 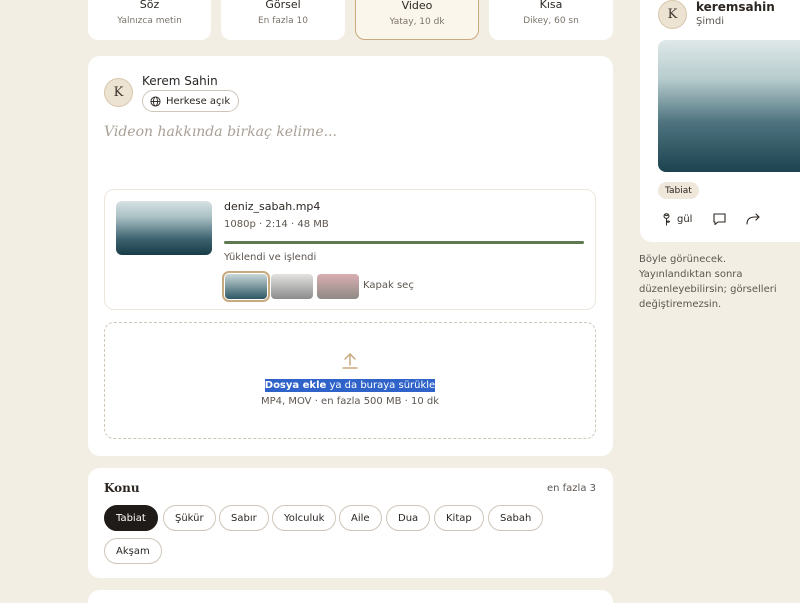 I want to click on preview-comment-button, so click(x=719, y=219).